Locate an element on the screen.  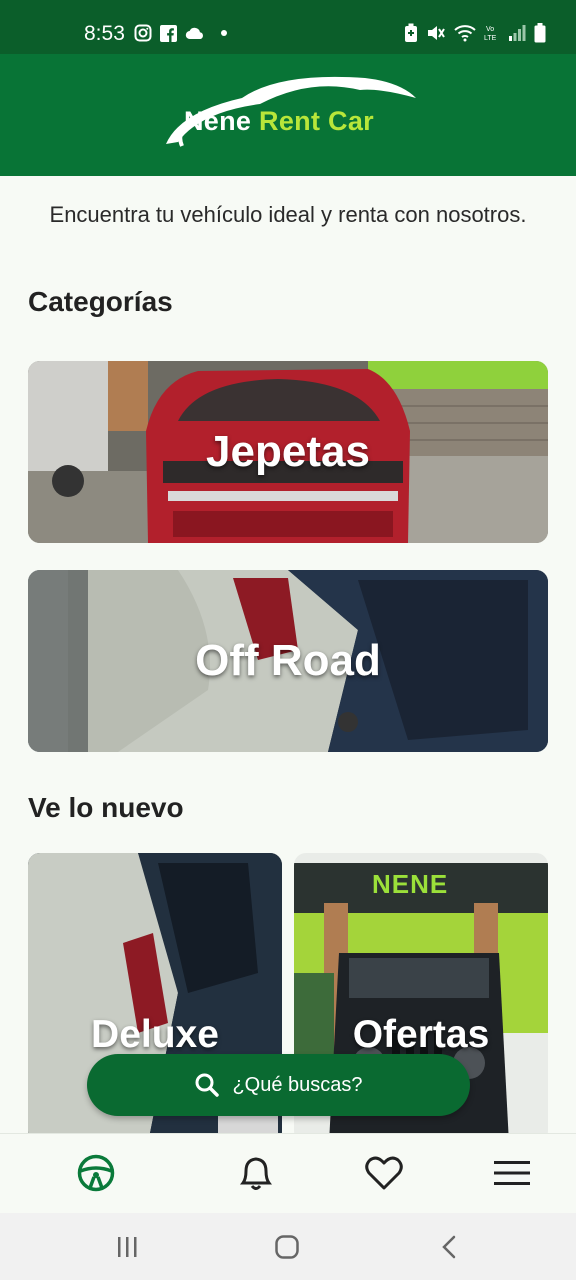
bottom-nav is located at coordinates (288, 1173).